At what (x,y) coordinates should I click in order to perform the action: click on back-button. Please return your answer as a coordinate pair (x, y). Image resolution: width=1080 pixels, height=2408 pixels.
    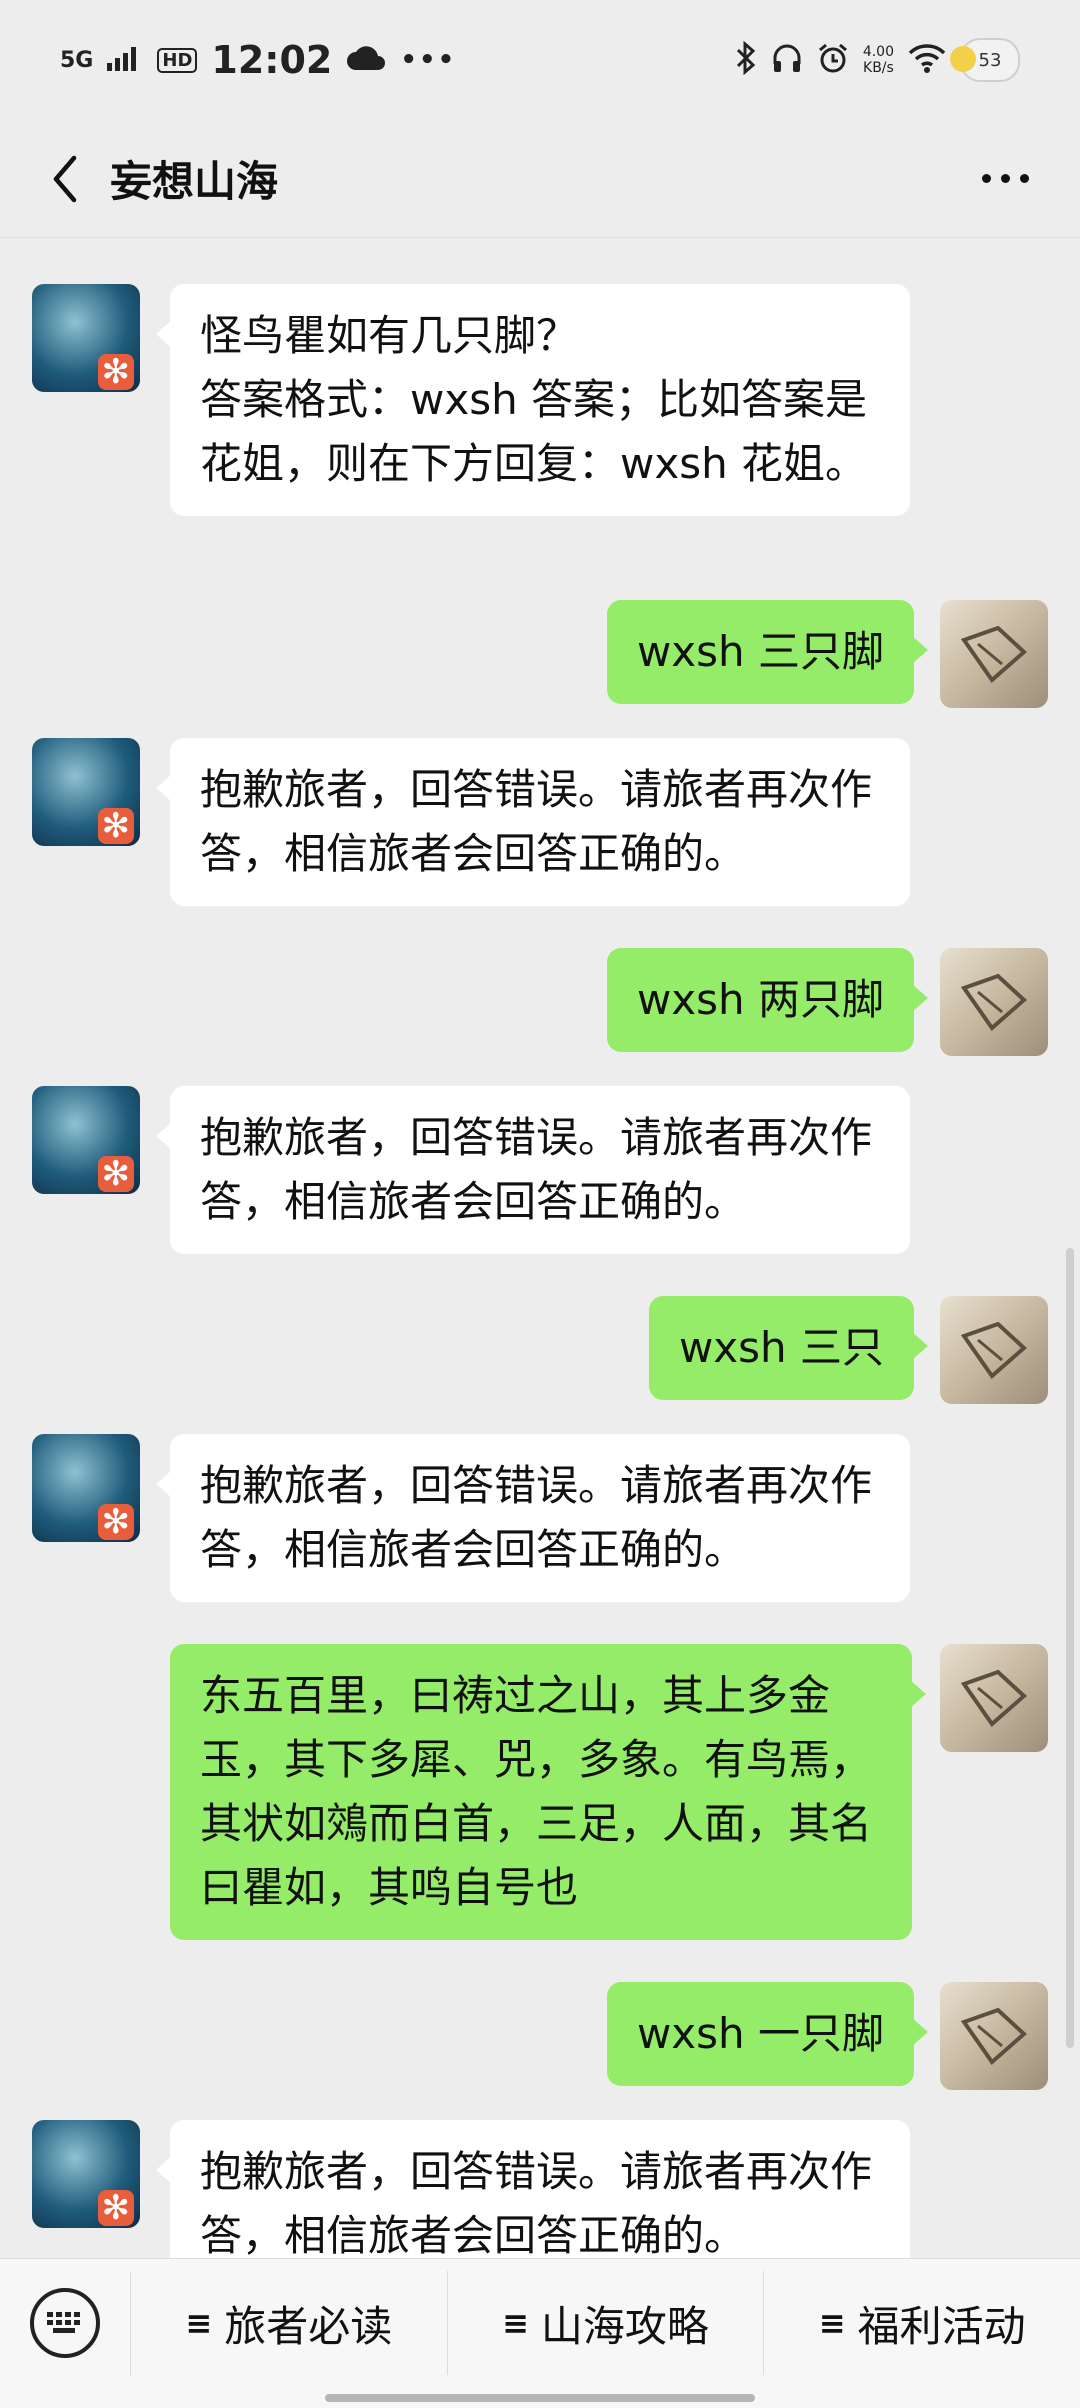
    Looking at the image, I should click on (65, 179).